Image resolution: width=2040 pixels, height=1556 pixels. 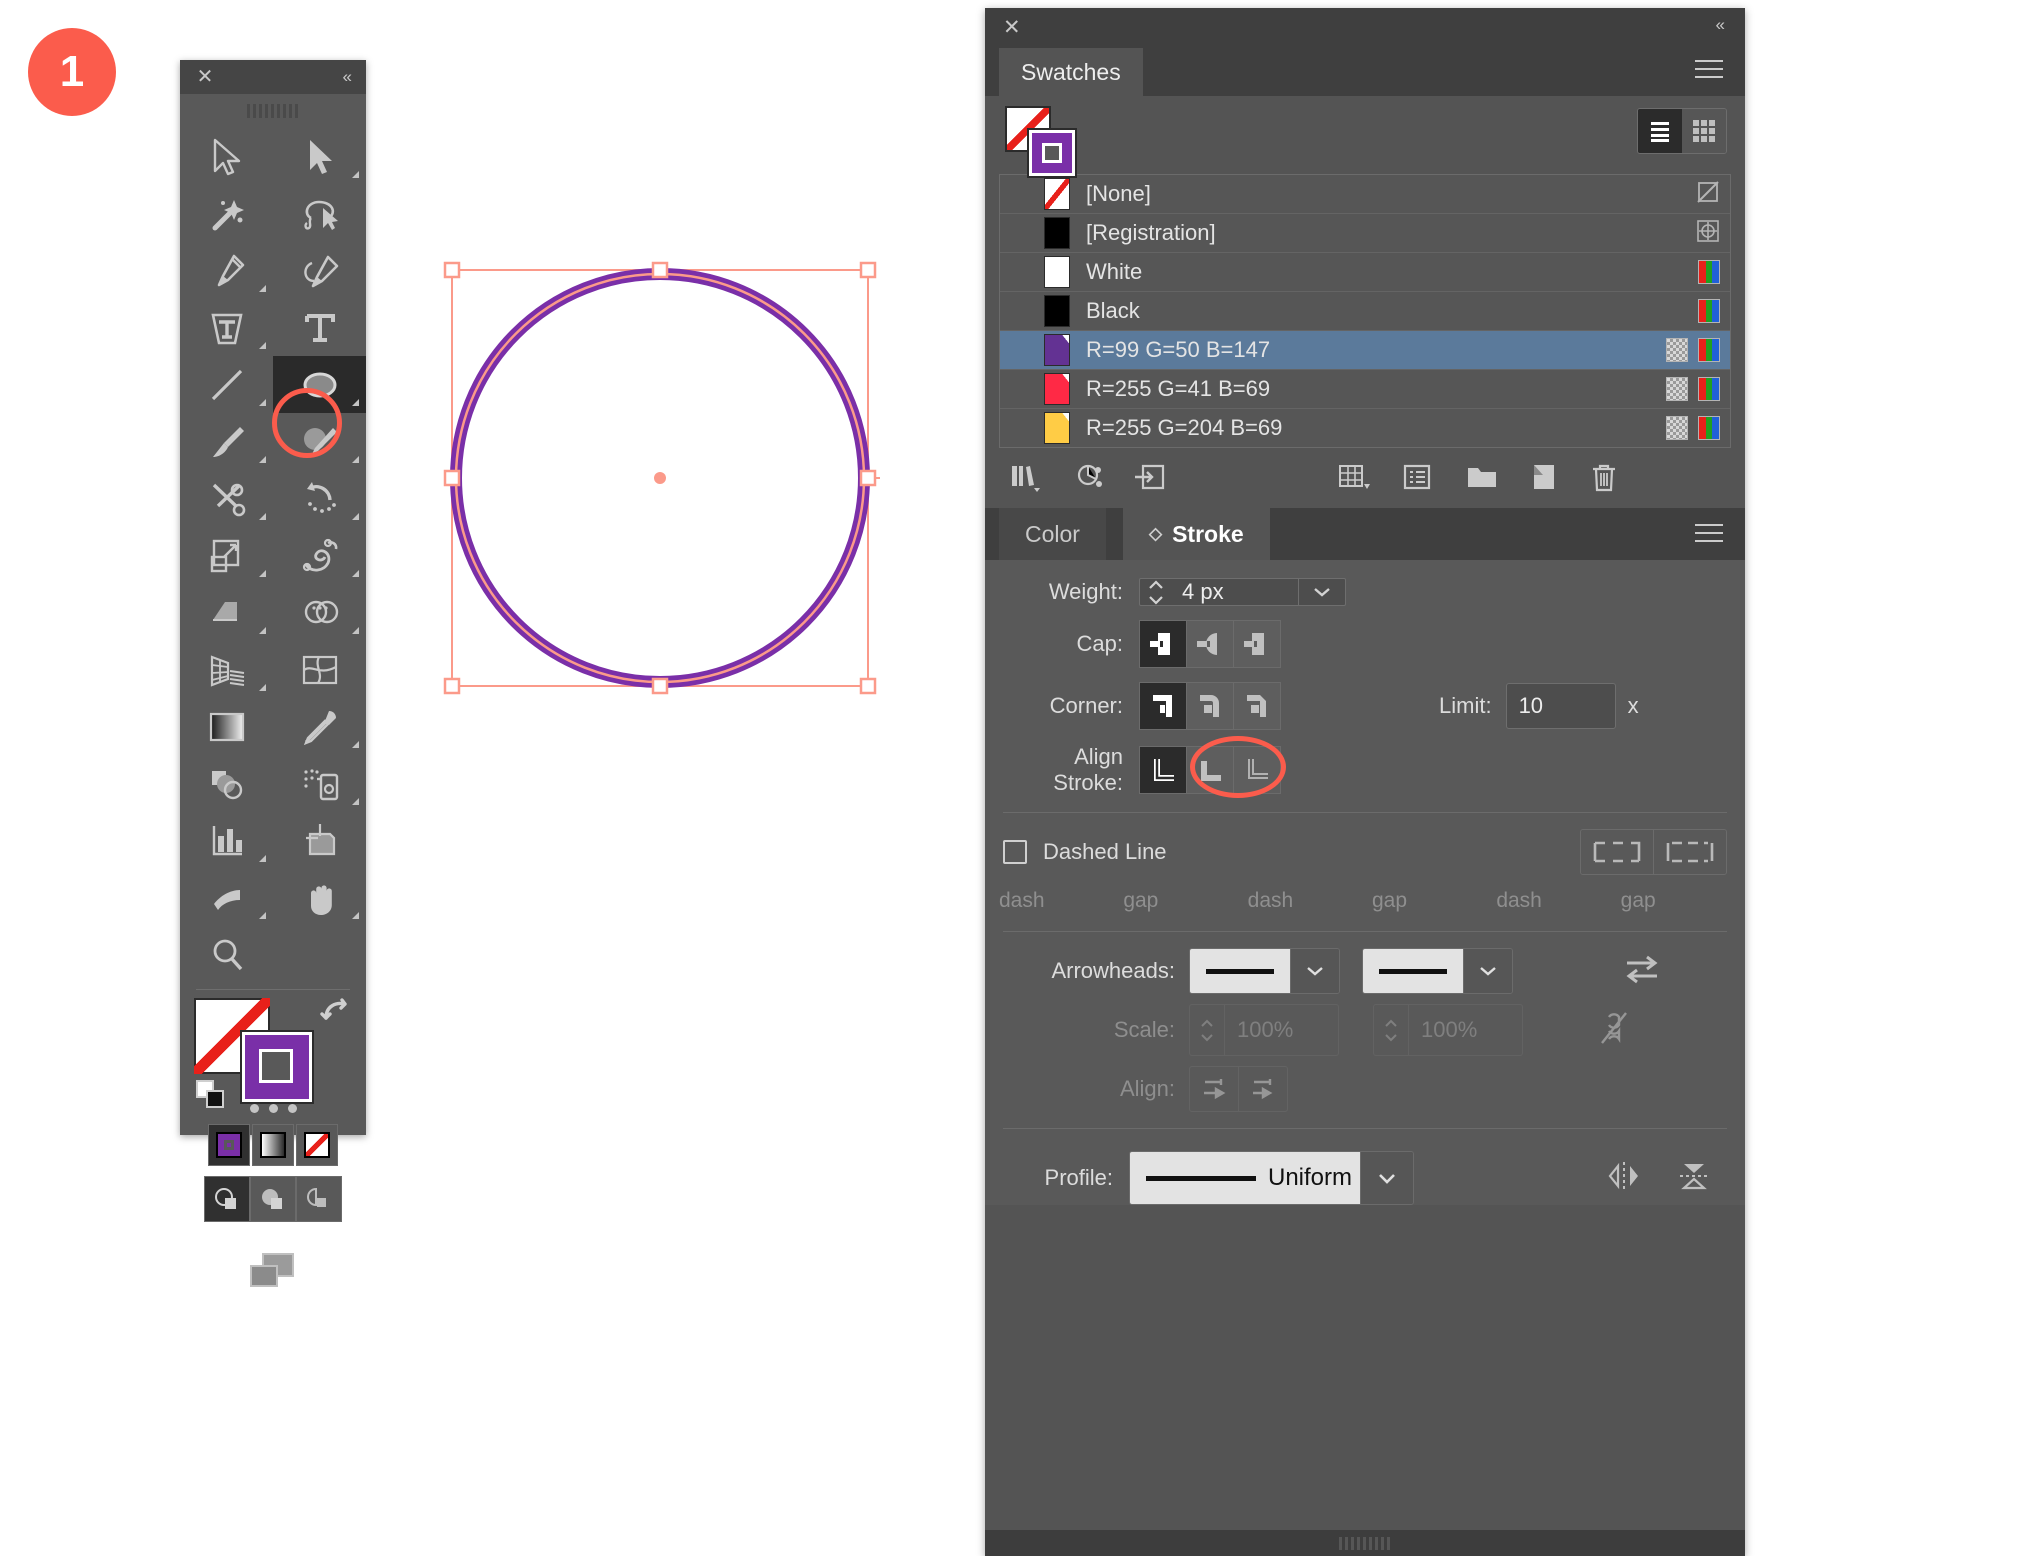 What do you see at coordinates (226, 270) in the screenshot?
I see `pen-tool` at bounding box center [226, 270].